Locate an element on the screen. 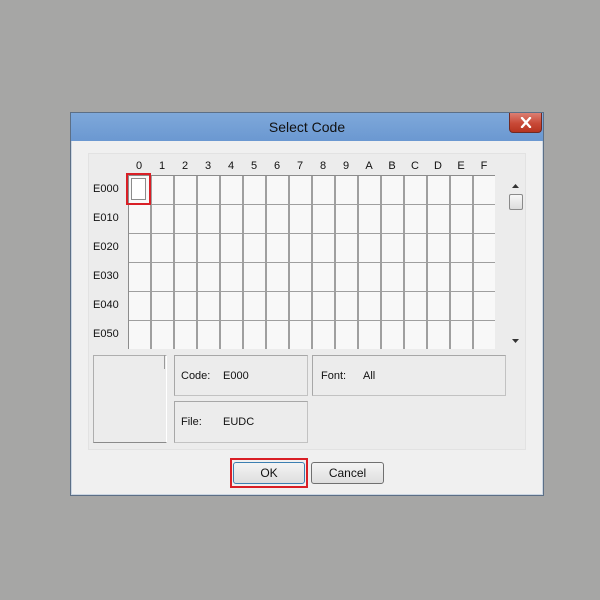 The height and width of the screenshot is (600, 600). close-button is located at coordinates (525, 123).